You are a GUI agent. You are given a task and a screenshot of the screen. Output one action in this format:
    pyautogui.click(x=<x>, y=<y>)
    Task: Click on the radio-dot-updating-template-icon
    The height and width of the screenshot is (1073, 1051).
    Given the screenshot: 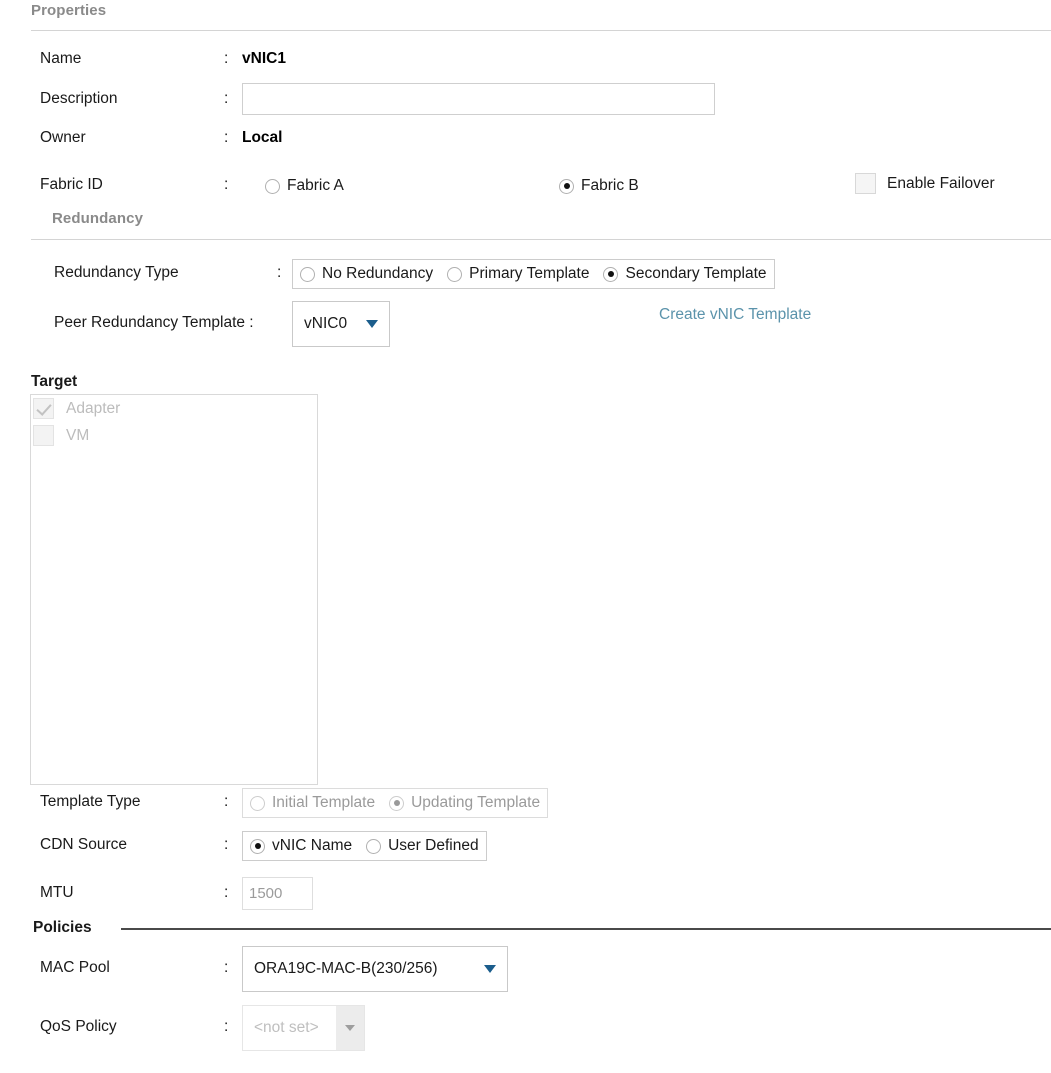 What is the action you would take?
    pyautogui.click(x=397, y=803)
    